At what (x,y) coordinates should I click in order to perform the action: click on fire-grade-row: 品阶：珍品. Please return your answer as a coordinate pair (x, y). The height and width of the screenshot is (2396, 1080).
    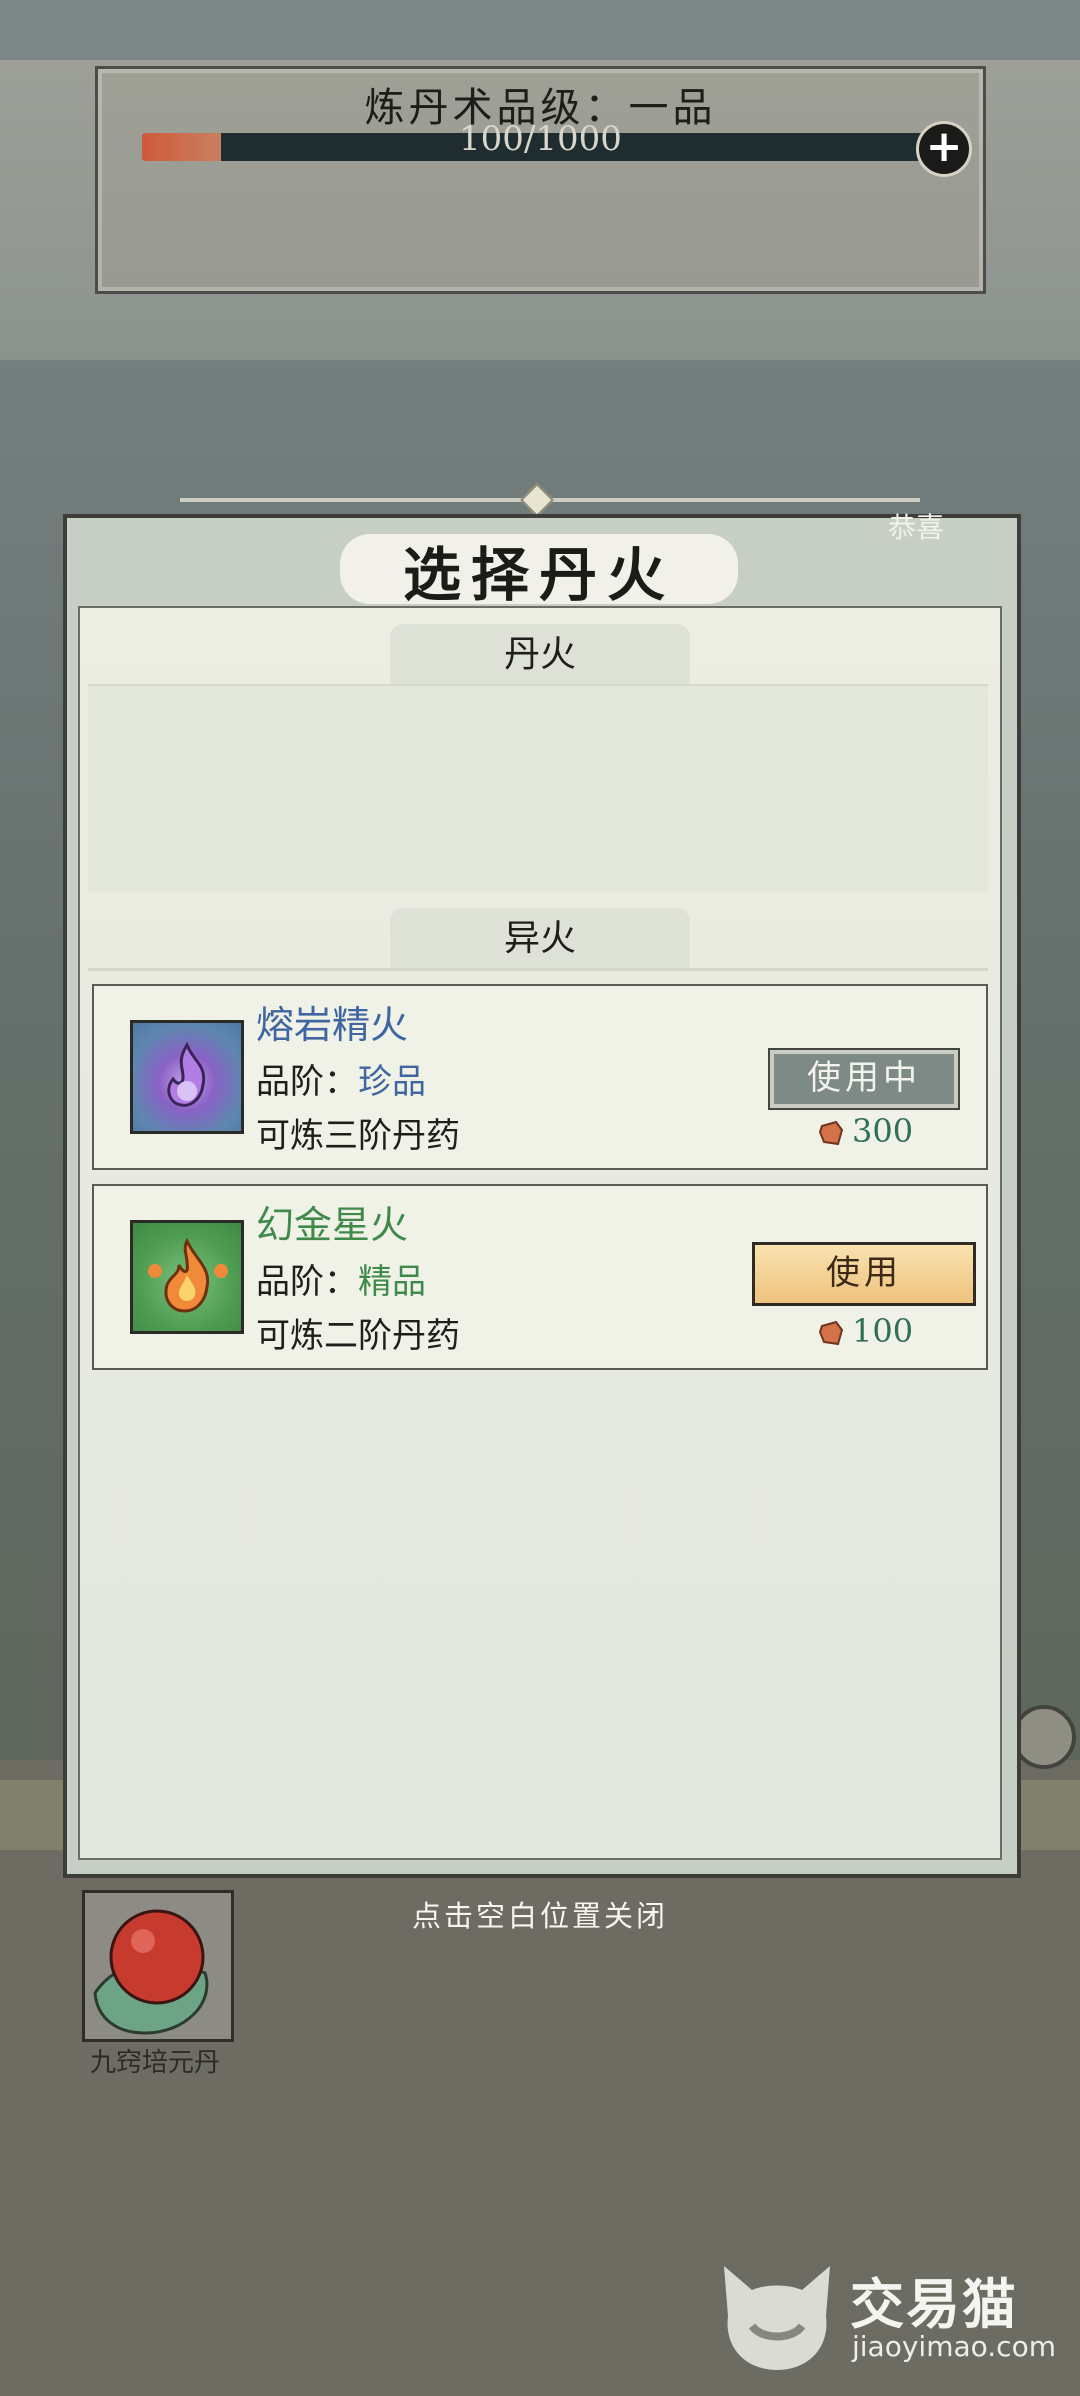
    Looking at the image, I should click on (341, 1078).